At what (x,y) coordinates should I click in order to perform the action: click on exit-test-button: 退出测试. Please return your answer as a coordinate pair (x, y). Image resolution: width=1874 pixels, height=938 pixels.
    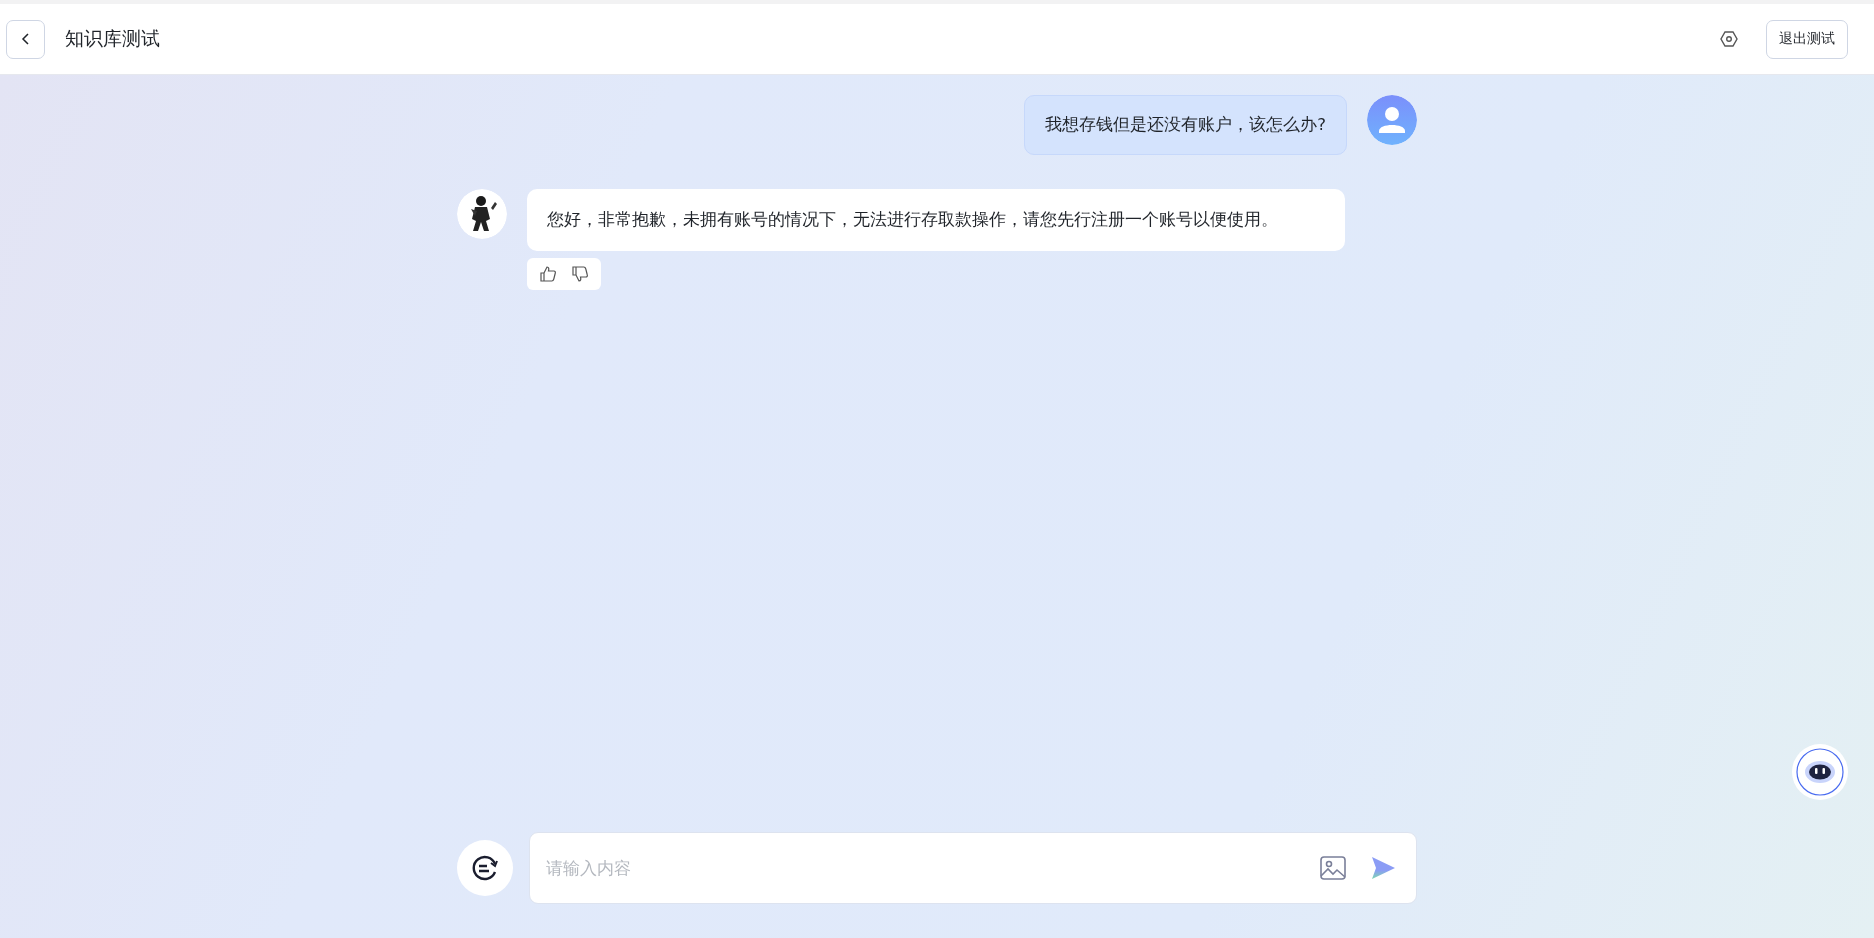
    Looking at the image, I should click on (1807, 39).